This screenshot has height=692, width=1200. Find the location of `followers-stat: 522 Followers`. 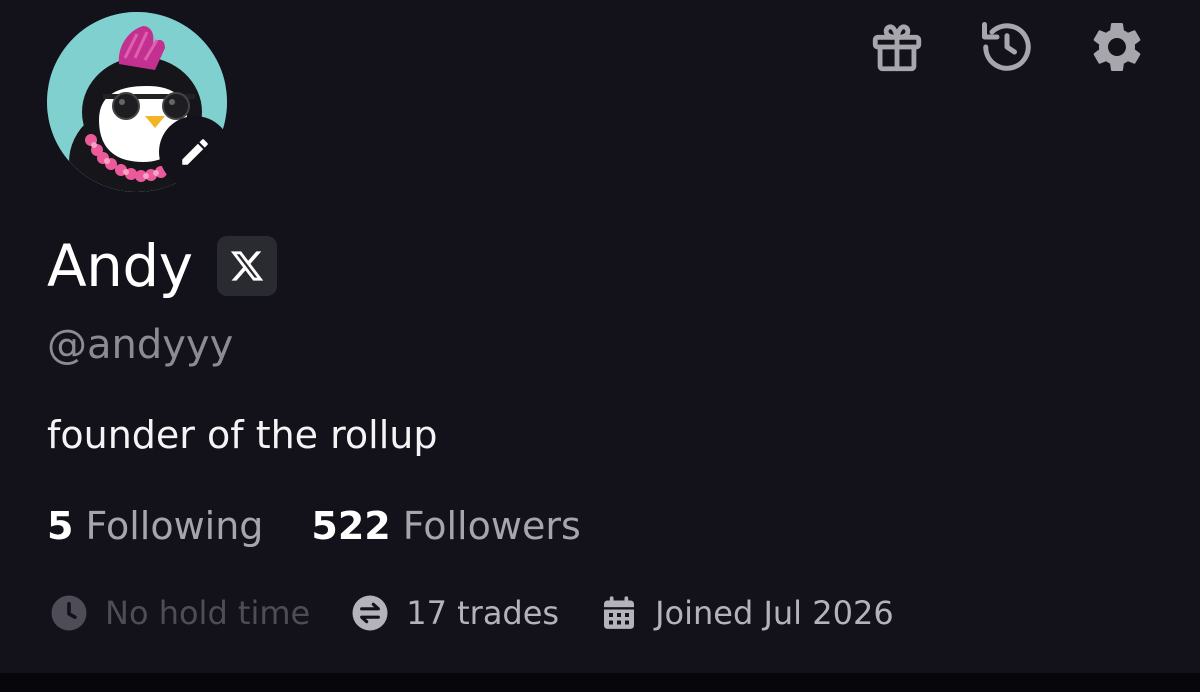

followers-stat: 522 Followers is located at coordinates (445, 526).